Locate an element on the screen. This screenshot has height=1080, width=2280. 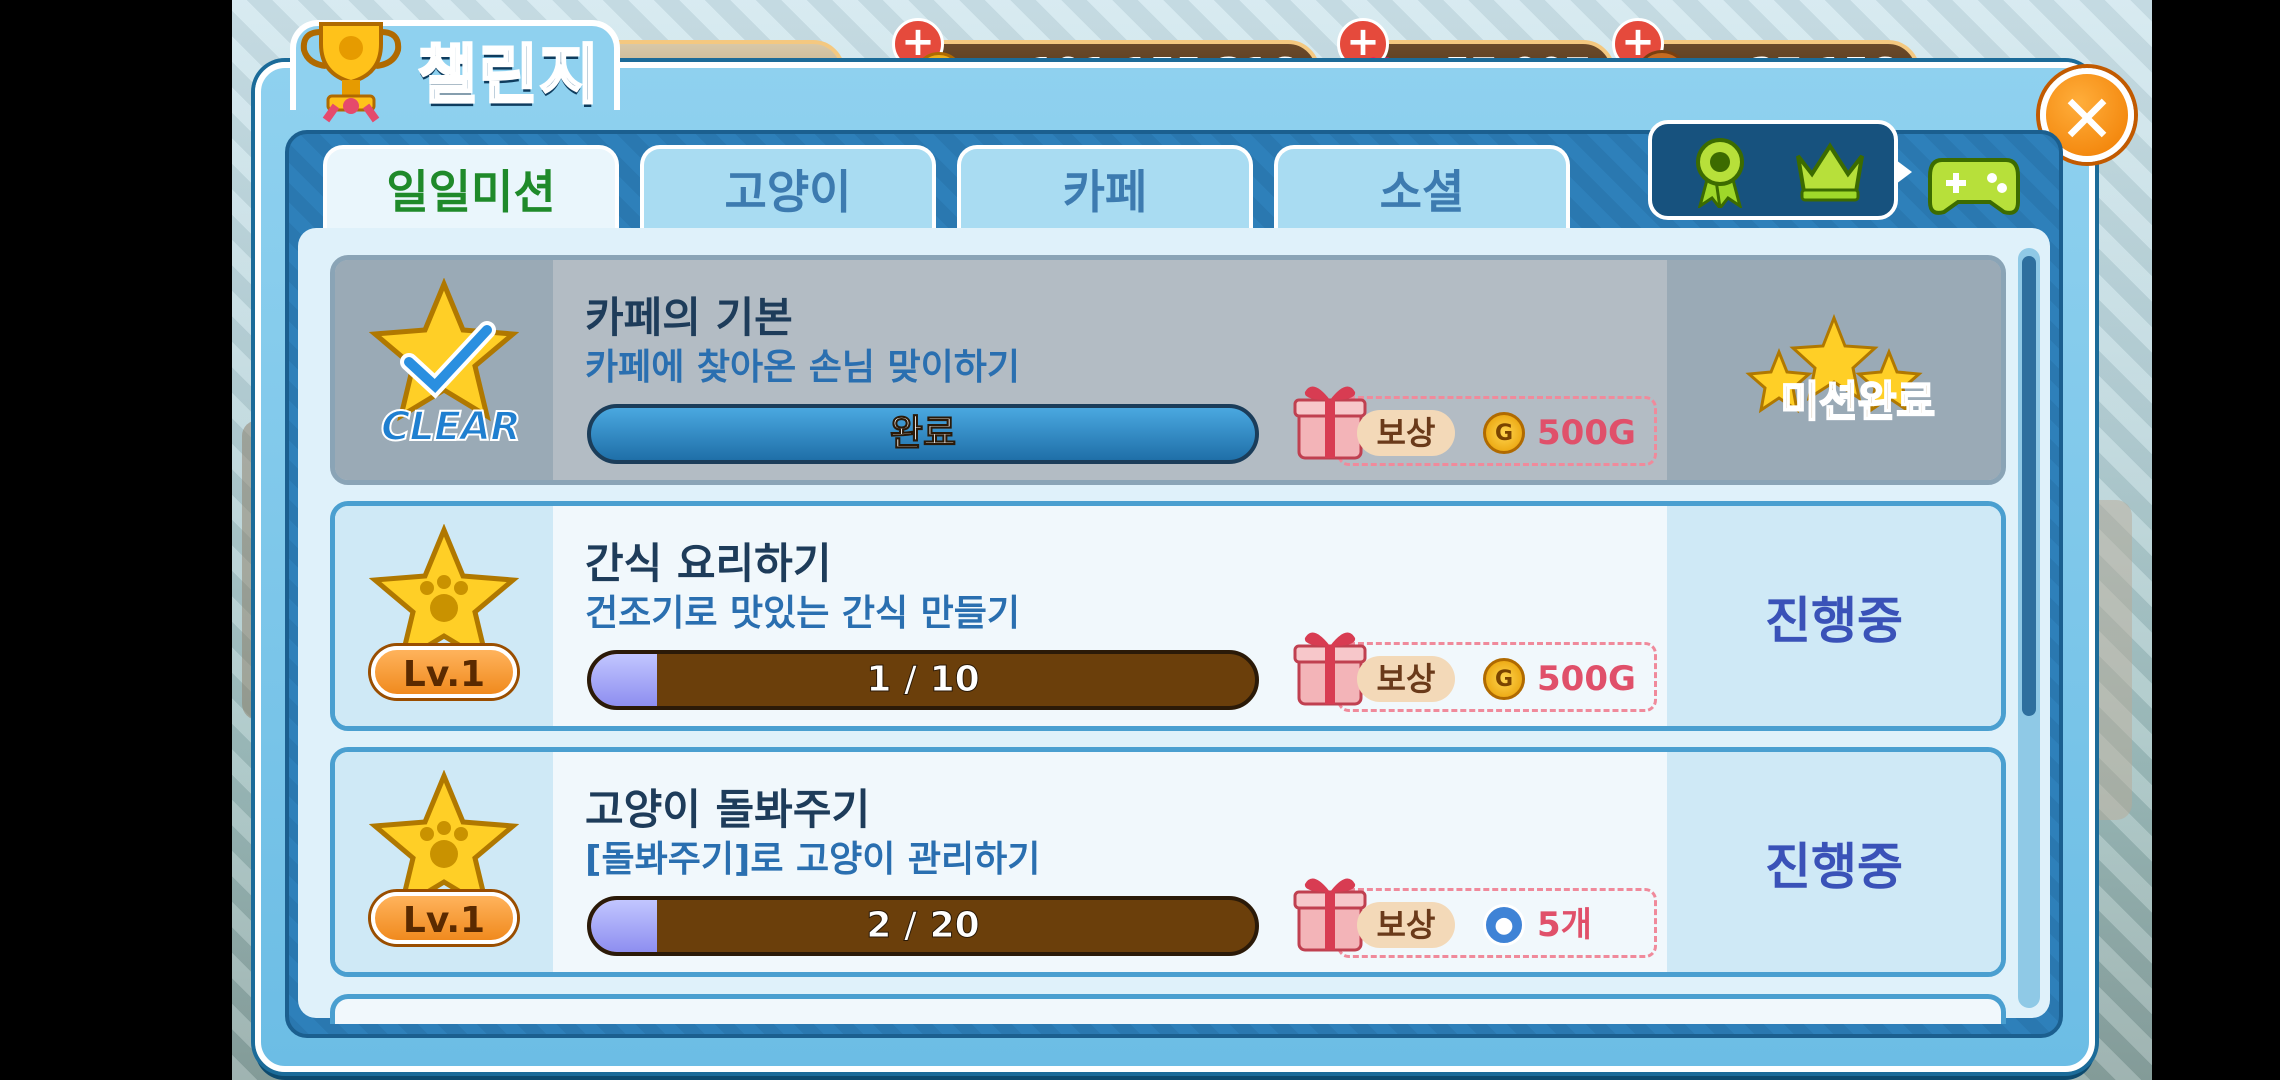
mission-title: 카페의 기본 is located at coordinates (689, 317).